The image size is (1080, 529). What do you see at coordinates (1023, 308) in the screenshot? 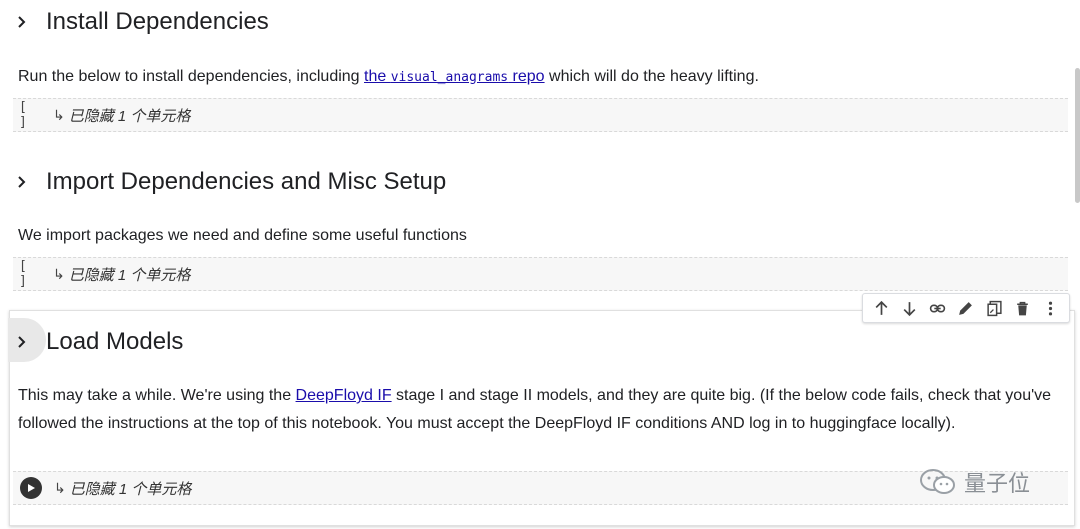
I see `delete-icon` at bounding box center [1023, 308].